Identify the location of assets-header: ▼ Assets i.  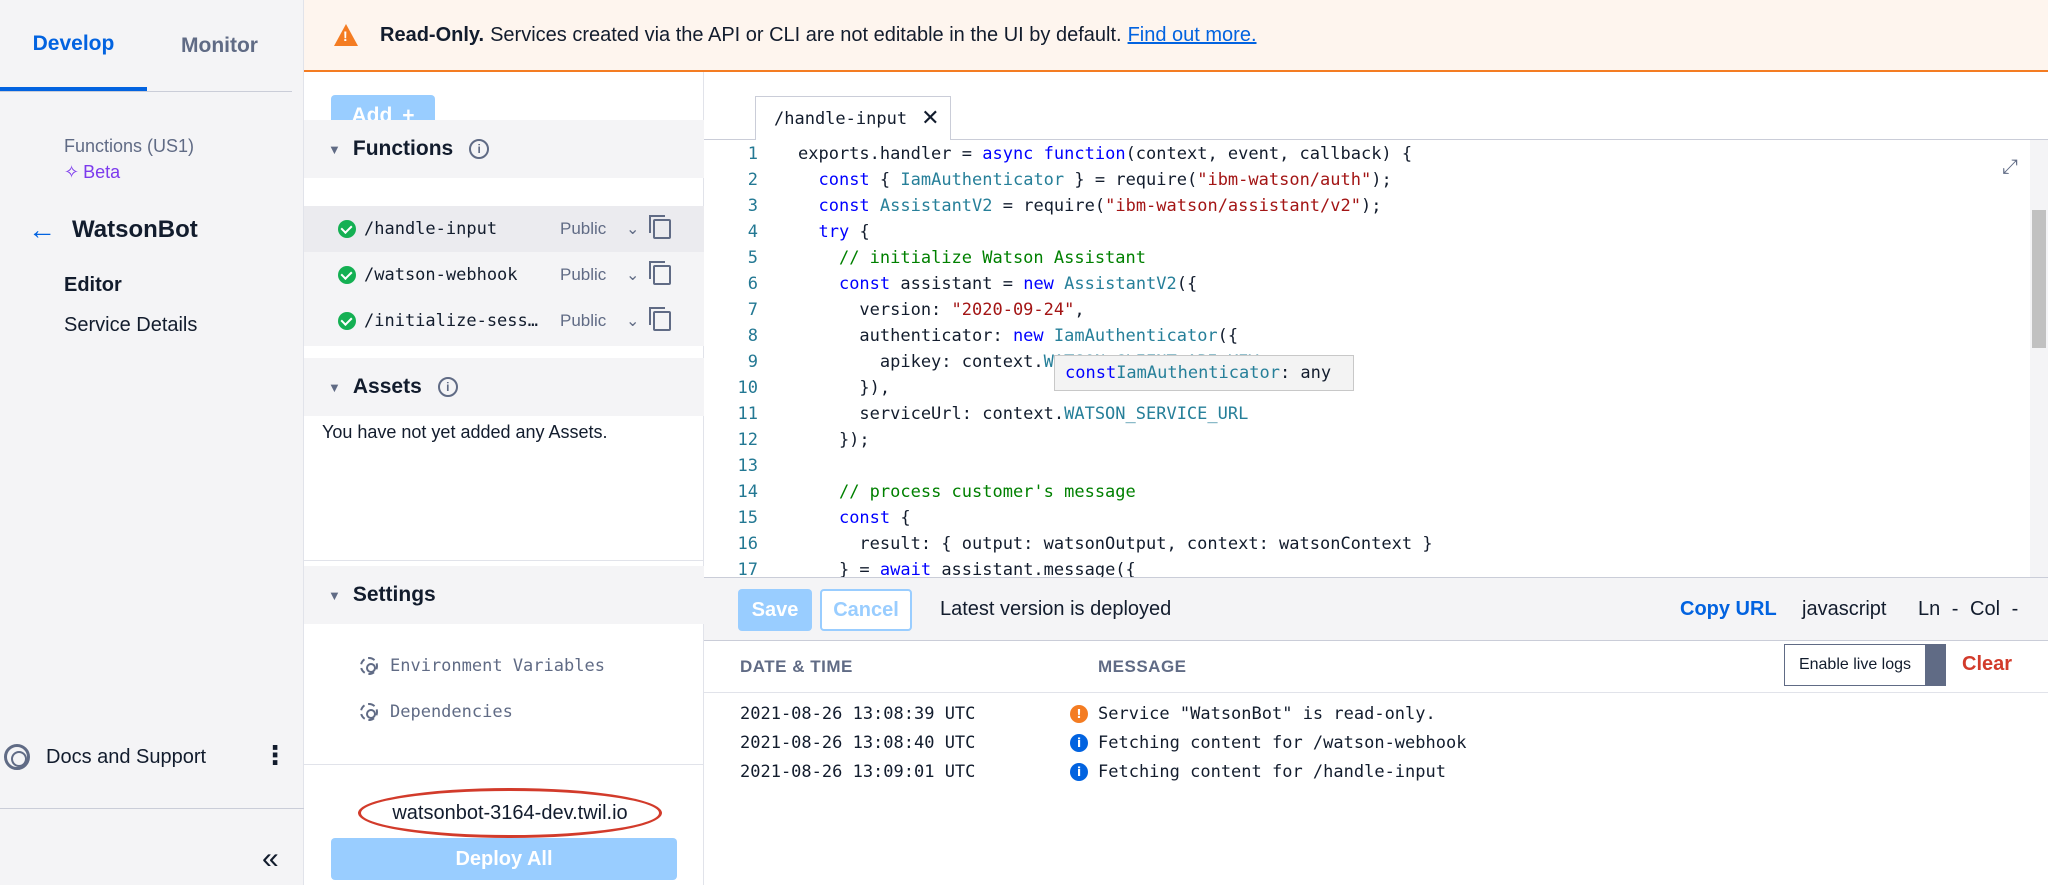
(504, 387).